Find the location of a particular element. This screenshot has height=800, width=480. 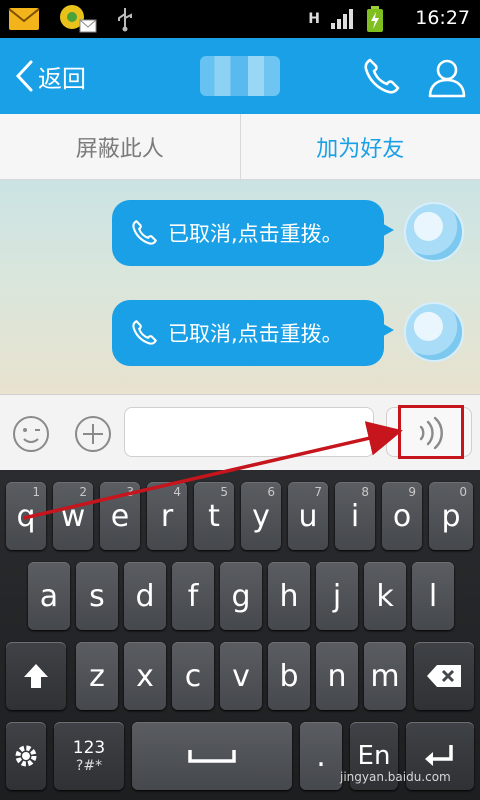

key-label: x is located at coordinates (145, 676).